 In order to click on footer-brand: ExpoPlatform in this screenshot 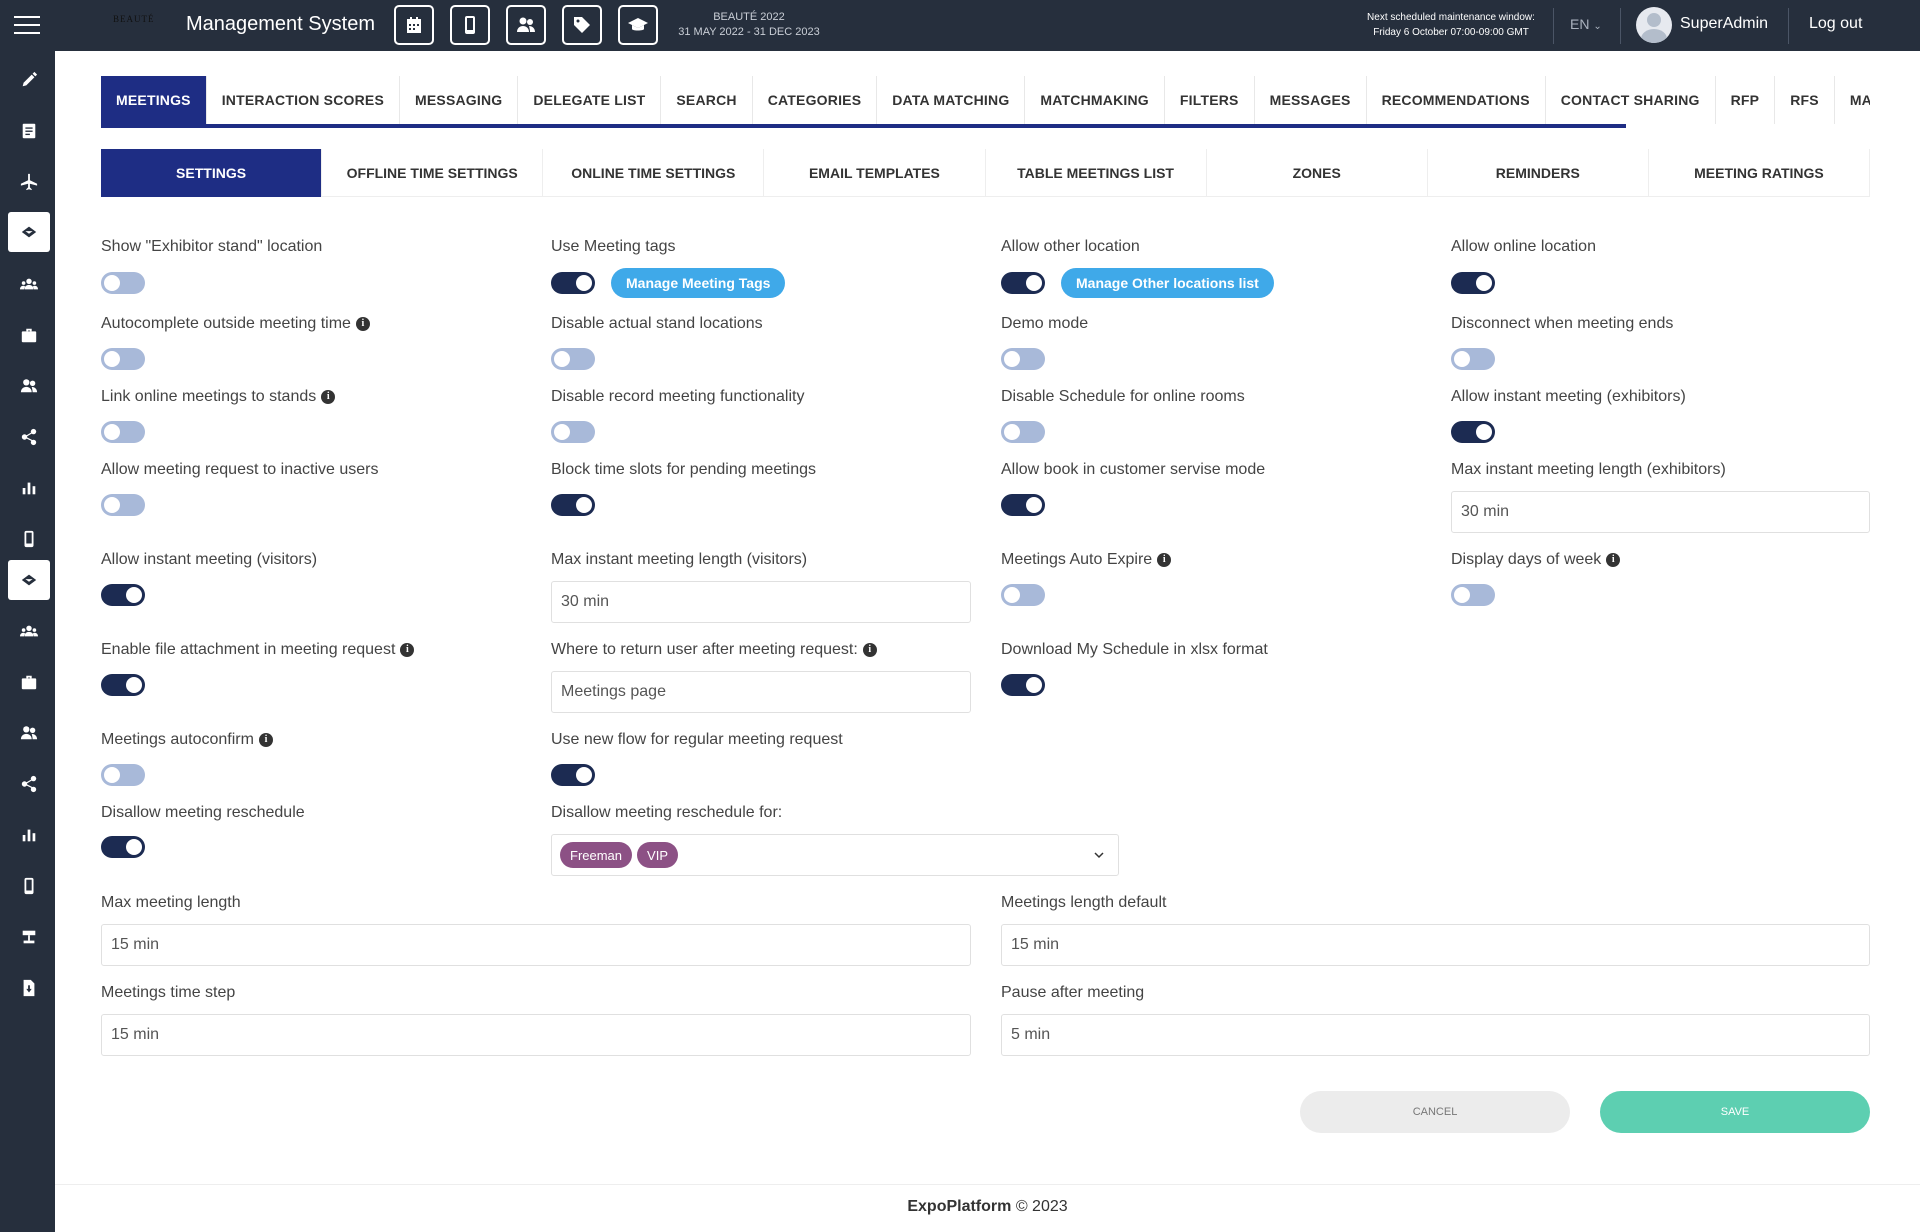, I will do `click(959, 1206)`.